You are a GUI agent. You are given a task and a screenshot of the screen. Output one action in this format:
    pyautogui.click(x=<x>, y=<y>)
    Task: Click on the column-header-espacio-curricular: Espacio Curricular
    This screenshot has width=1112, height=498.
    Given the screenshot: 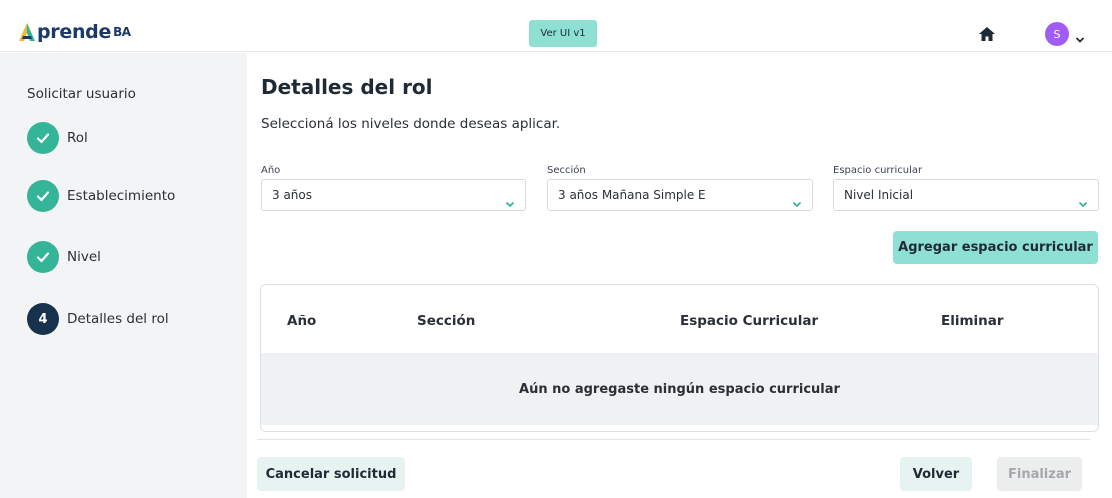 What is the action you would take?
    pyautogui.click(x=749, y=321)
    